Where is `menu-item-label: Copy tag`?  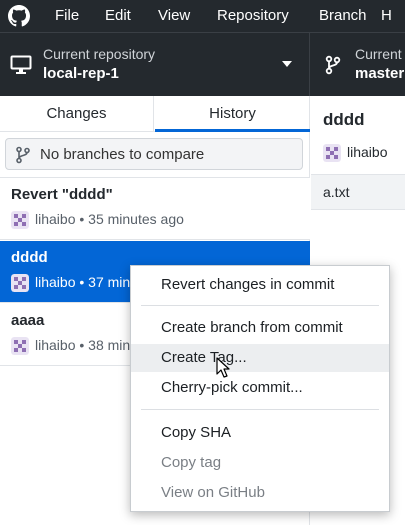 menu-item-label: Copy tag is located at coordinates (191, 462).